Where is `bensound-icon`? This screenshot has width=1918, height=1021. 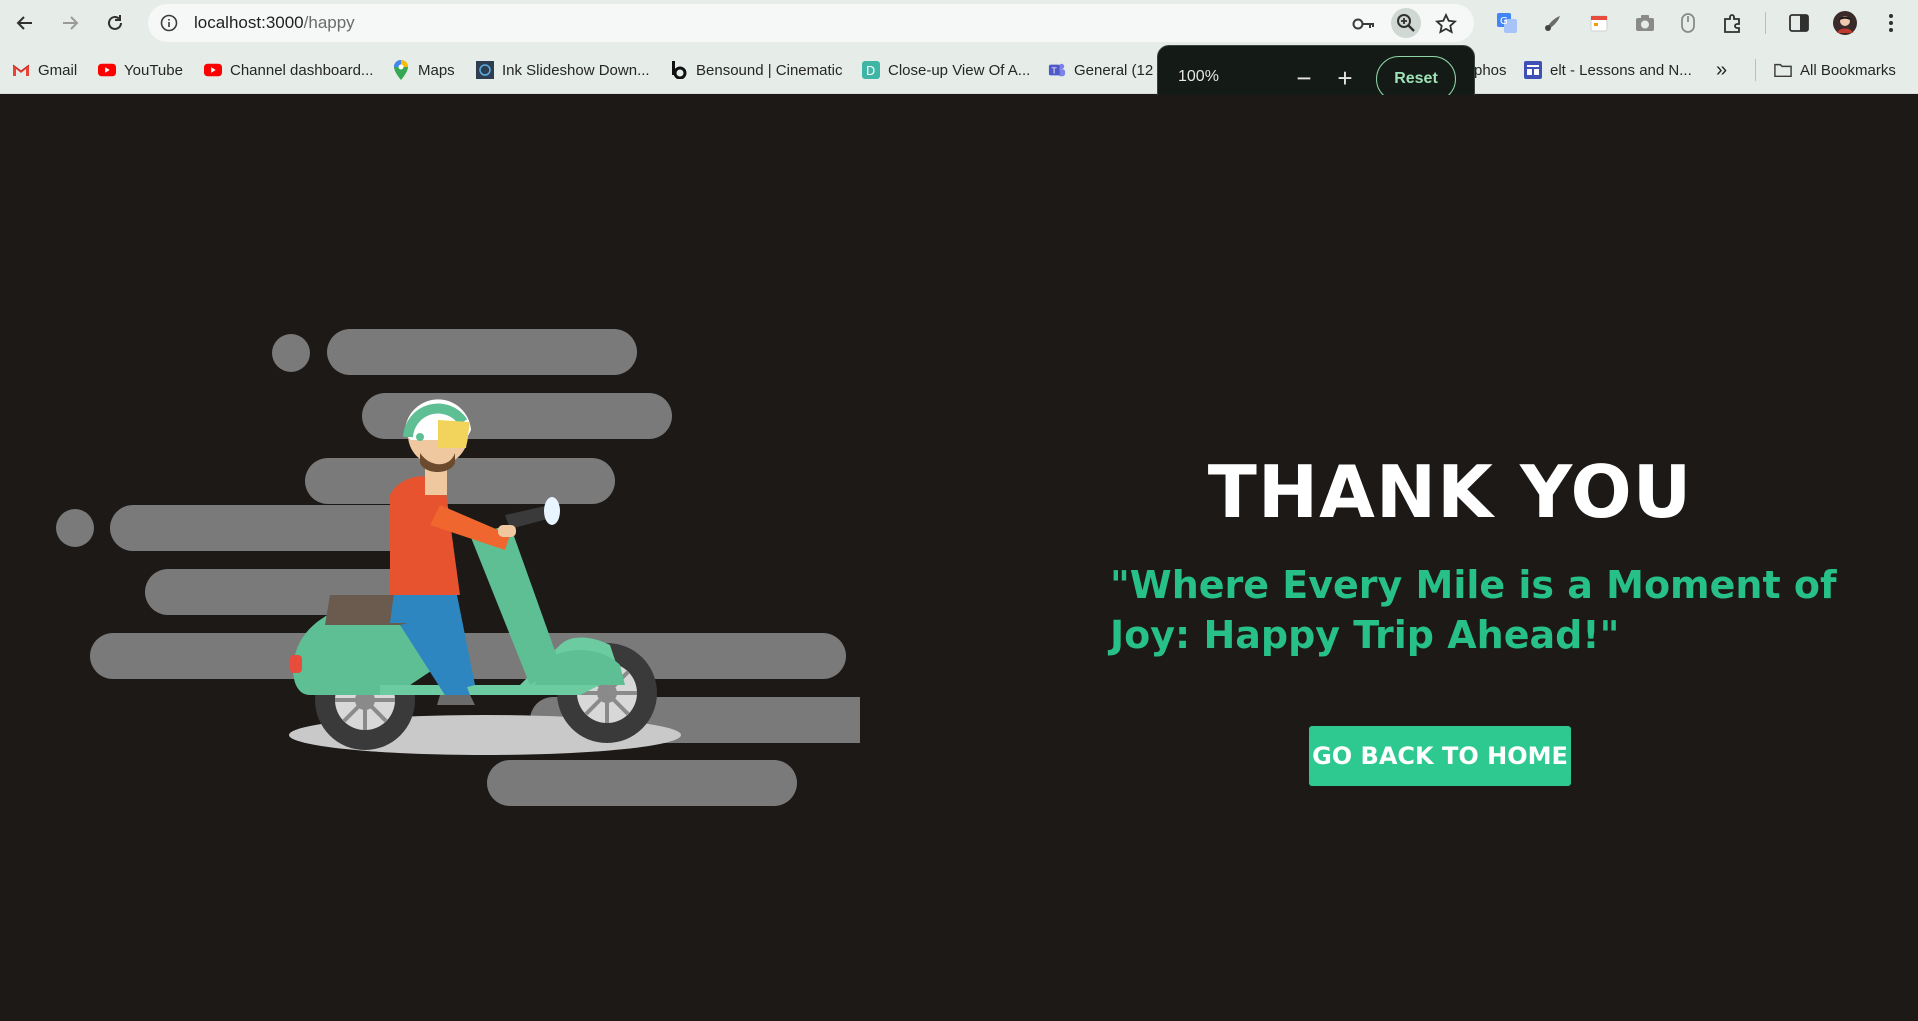 bensound-icon is located at coordinates (679, 70).